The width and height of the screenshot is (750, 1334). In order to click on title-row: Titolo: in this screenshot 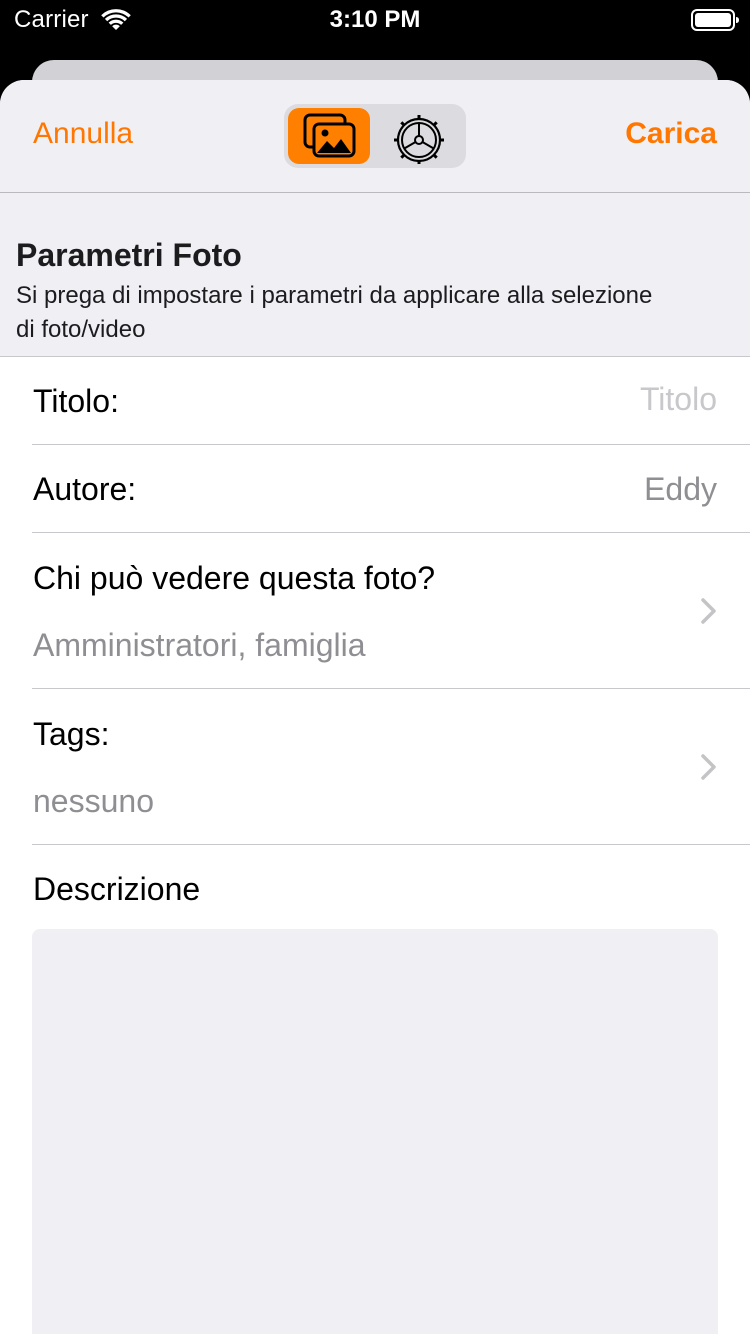, I will do `click(375, 401)`.